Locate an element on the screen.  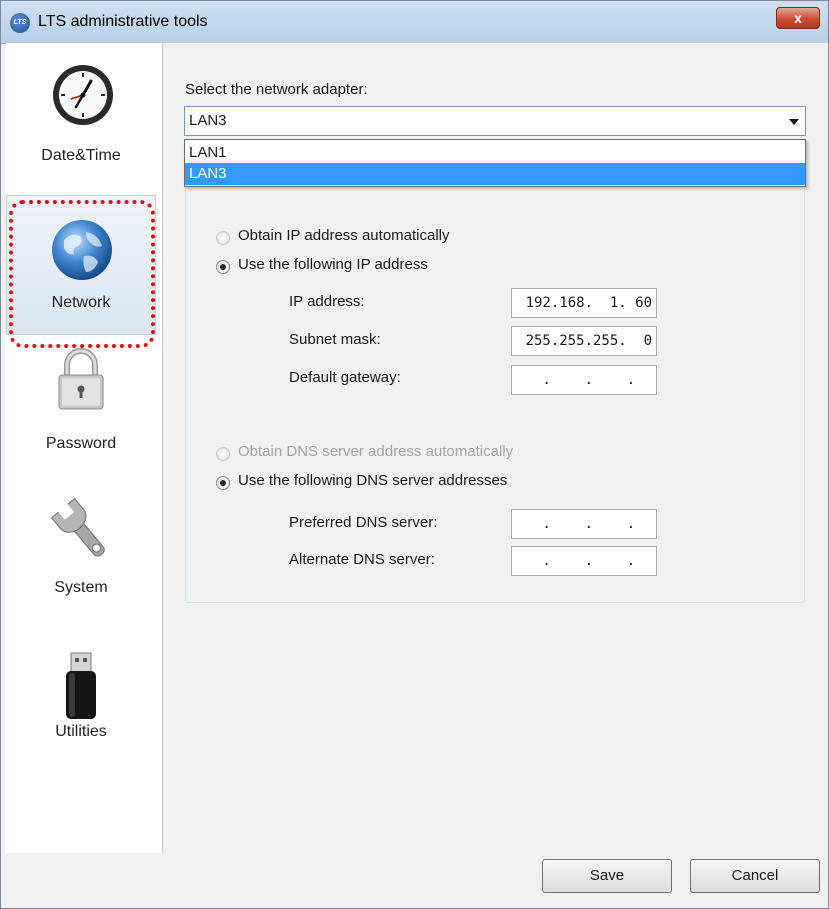
preferred-dns-field: . . . is located at coordinates (584, 524).